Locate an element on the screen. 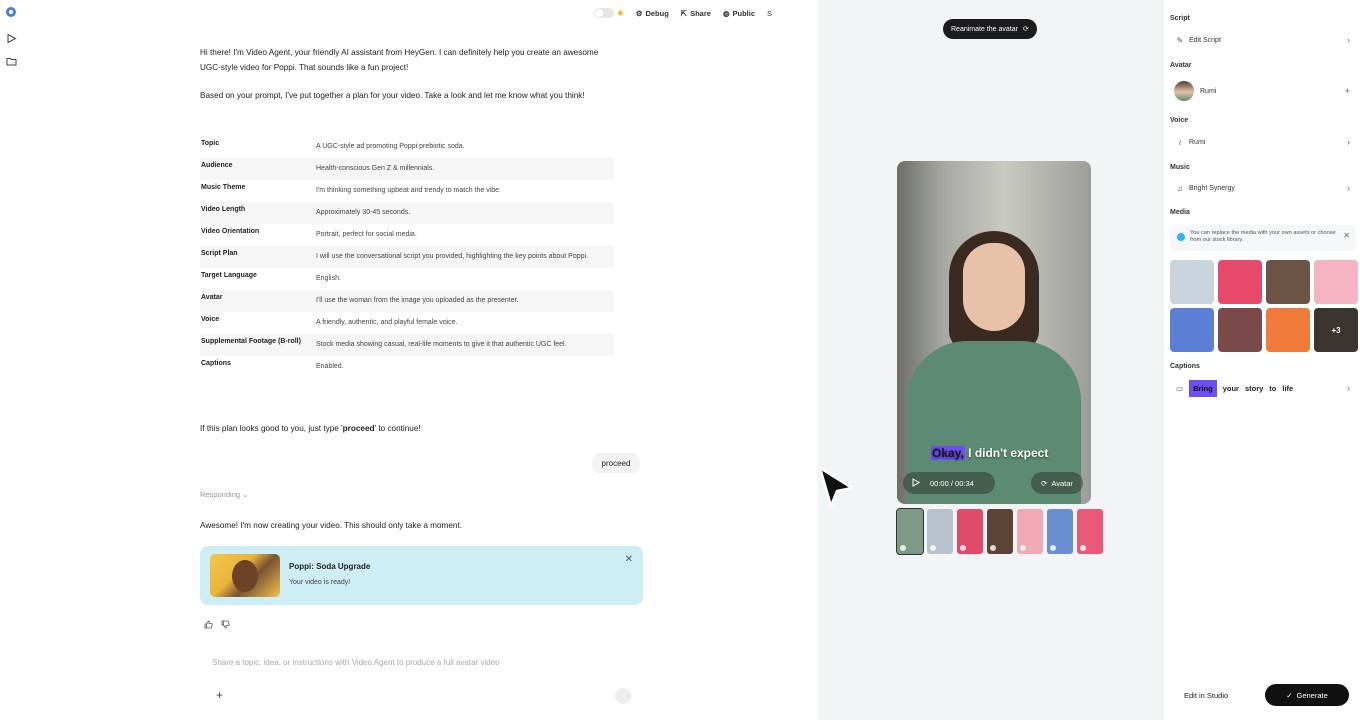  generate-button: ✓ Generate is located at coordinates (1307, 695).